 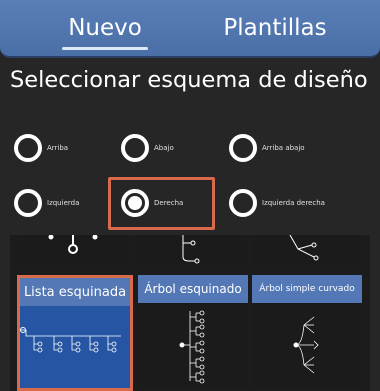 I want to click on section-title: Seleccionar esquema de diseño, so click(x=189, y=80).